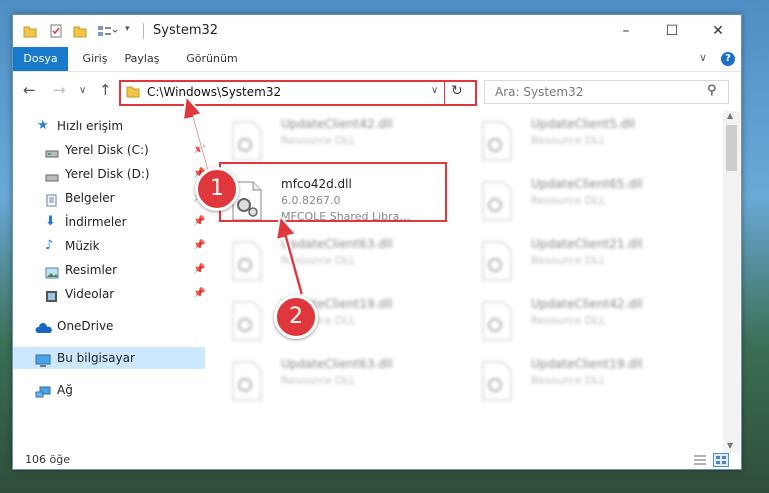 The width and height of the screenshot is (769, 493). Describe the element at coordinates (296, 317) in the screenshot. I see `step-badge-2: 2` at that location.